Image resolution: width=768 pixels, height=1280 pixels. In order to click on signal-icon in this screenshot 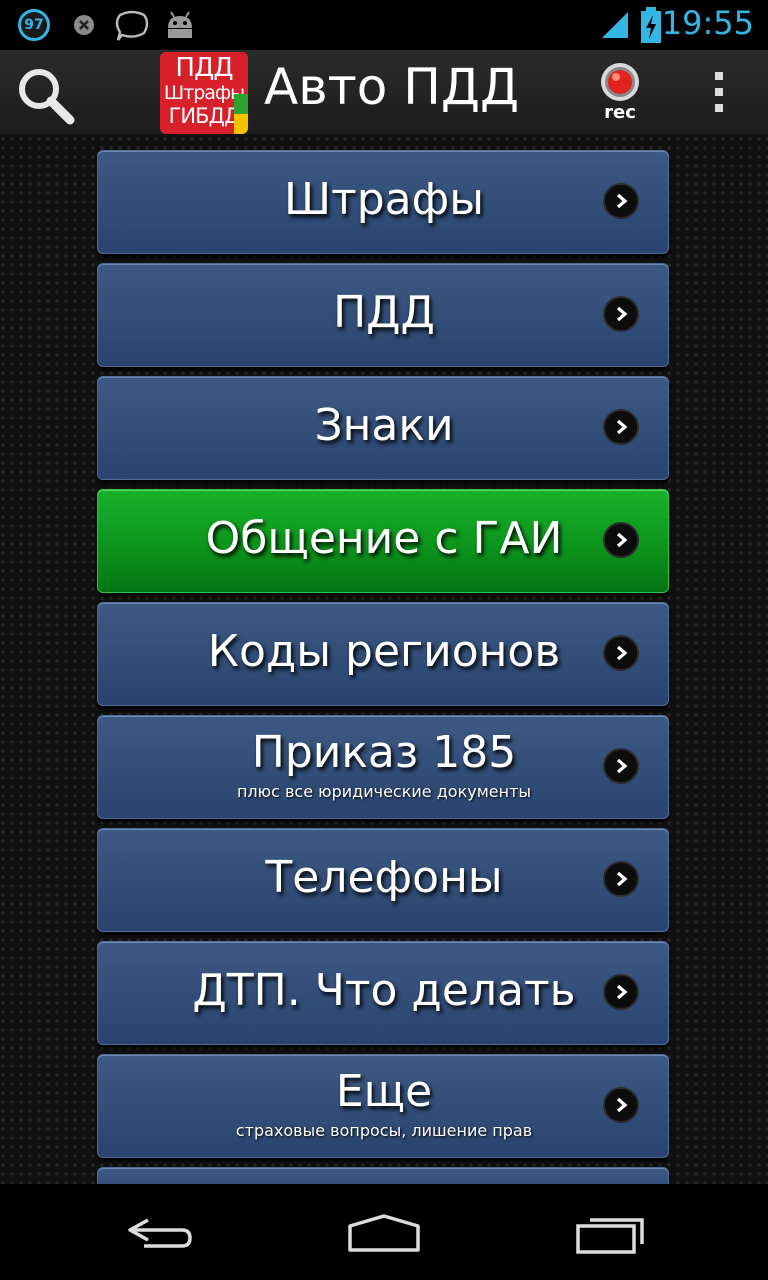, I will do `click(615, 25)`.